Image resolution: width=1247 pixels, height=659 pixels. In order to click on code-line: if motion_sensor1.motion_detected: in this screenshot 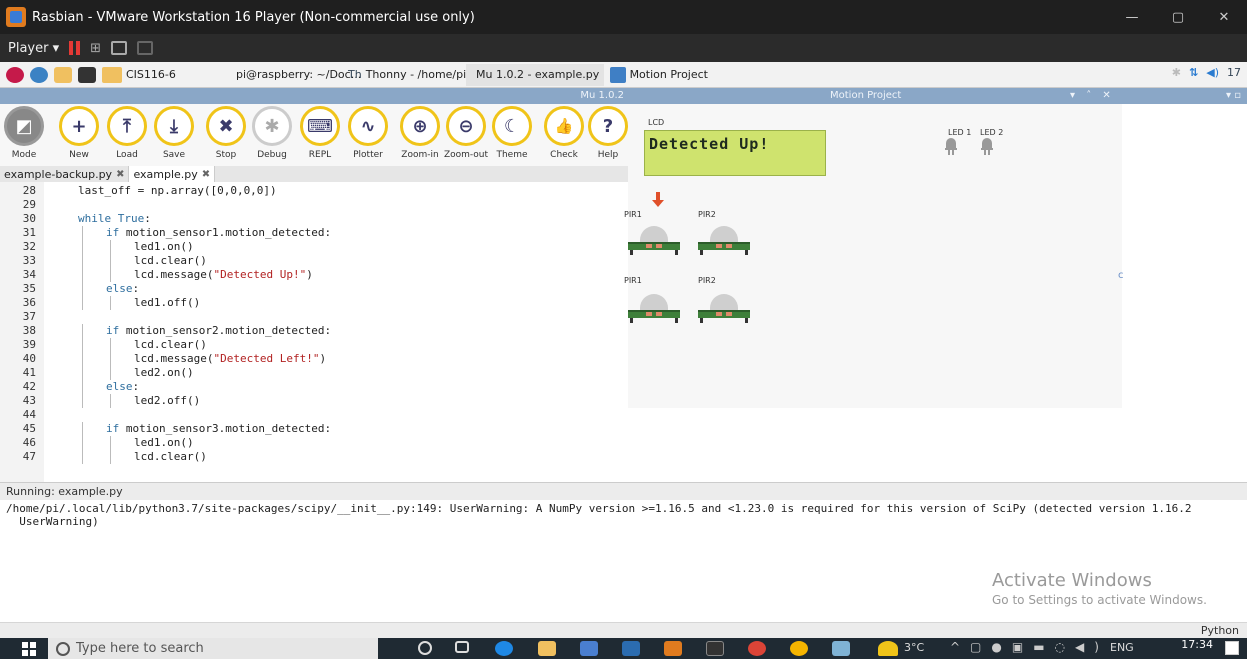, I will do `click(218, 233)`.